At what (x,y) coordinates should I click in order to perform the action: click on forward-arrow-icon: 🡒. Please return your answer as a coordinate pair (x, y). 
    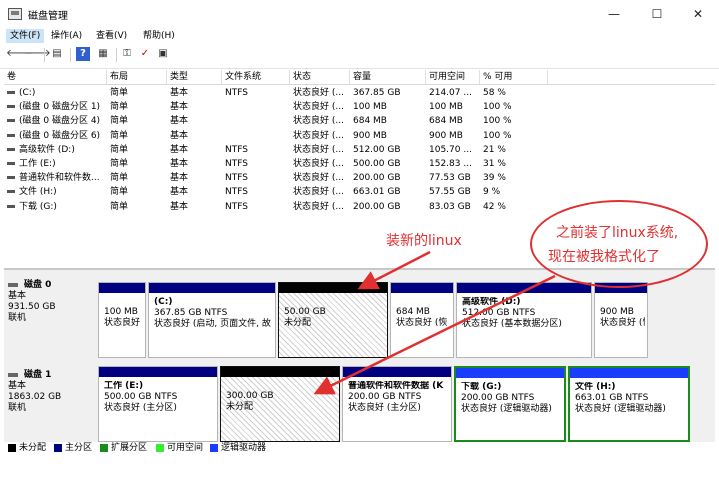
    Looking at the image, I should click on (37, 54).